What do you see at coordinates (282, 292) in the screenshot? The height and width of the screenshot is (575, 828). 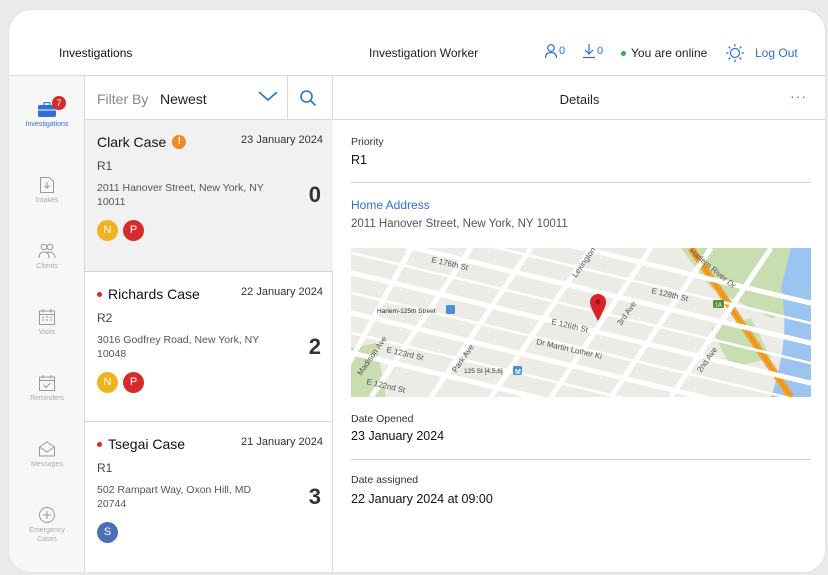 I see `case-date: 22 January 2024` at bounding box center [282, 292].